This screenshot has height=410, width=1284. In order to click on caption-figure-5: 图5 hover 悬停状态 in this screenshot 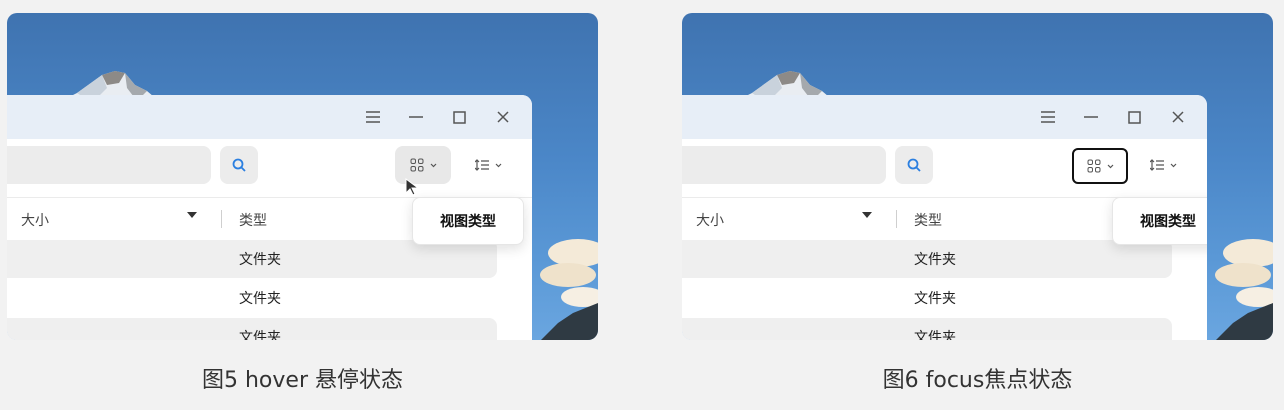, I will do `click(302, 380)`.